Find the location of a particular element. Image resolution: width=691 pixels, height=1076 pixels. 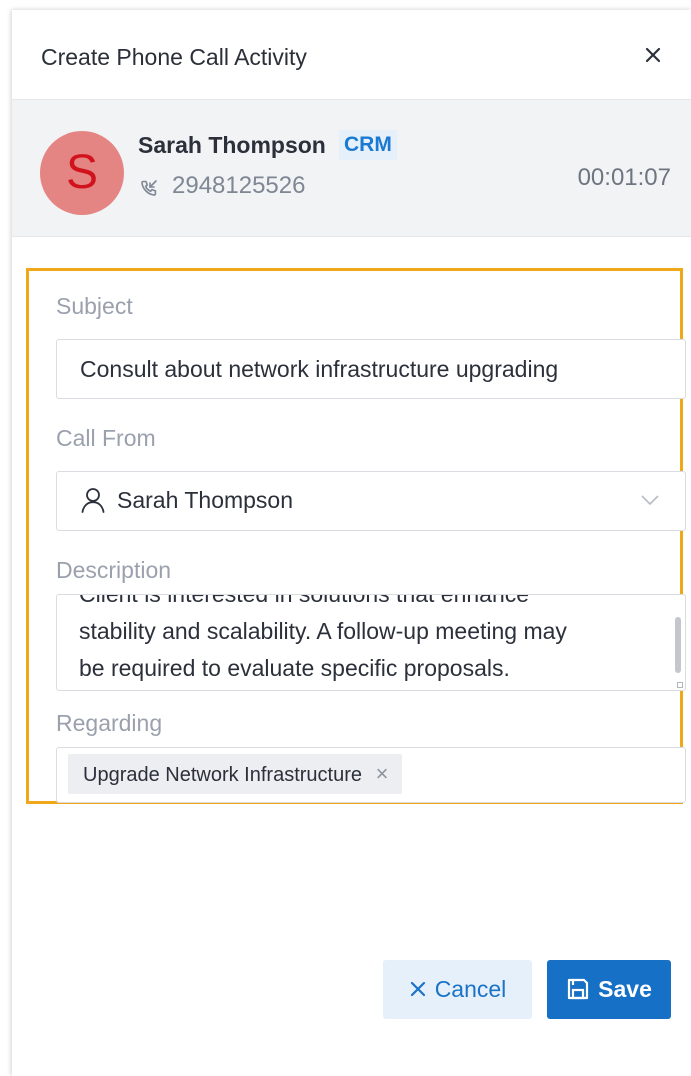

call-from-select: Sarah Thompson is located at coordinates (371, 501).